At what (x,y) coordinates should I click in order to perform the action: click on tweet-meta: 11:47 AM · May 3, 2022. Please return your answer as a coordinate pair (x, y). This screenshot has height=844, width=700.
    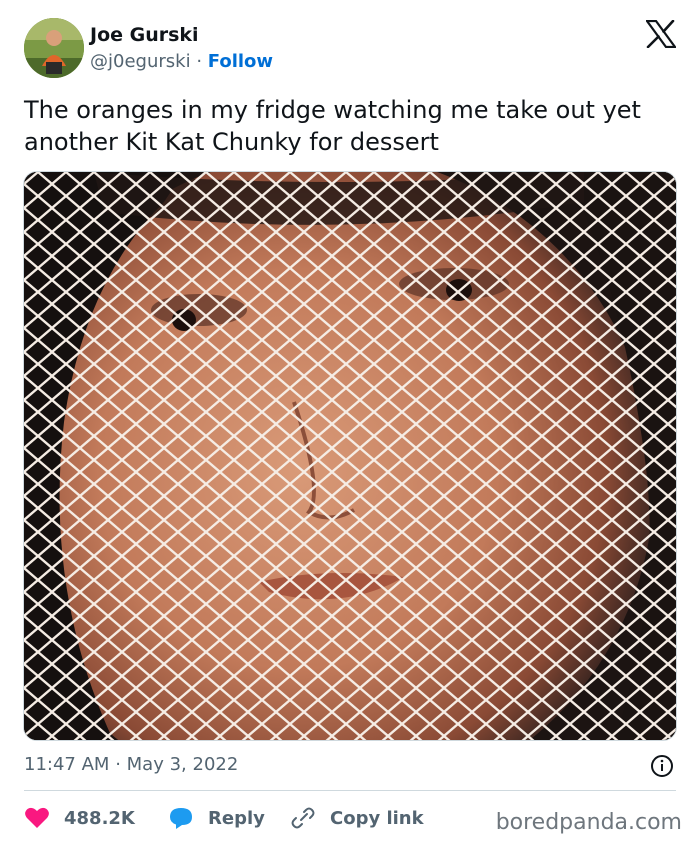
    Looking at the image, I should click on (131, 764).